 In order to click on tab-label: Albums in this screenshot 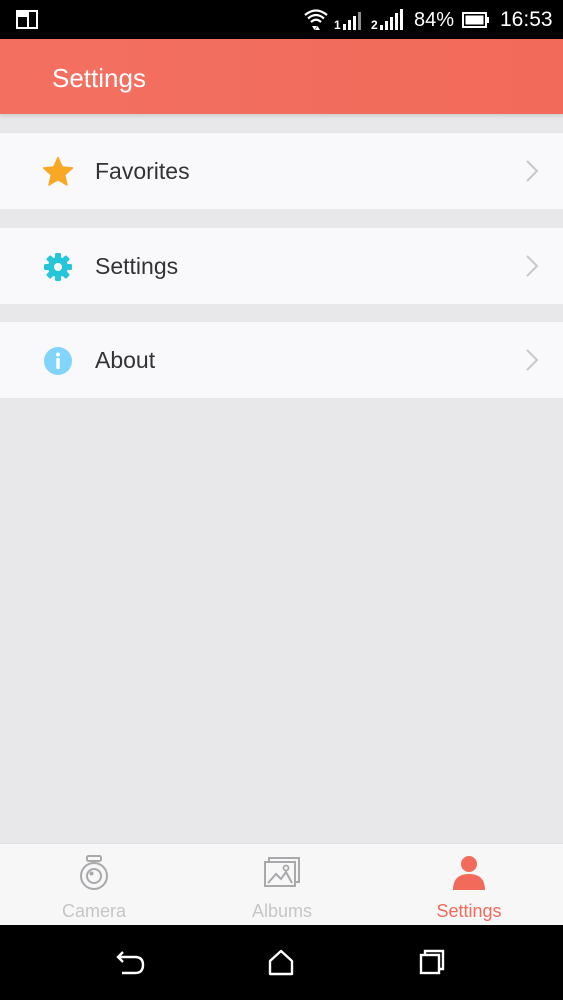, I will do `click(282, 911)`.